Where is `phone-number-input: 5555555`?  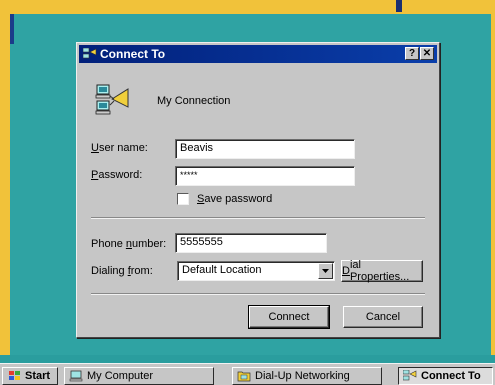 phone-number-input: 5555555 is located at coordinates (251, 243).